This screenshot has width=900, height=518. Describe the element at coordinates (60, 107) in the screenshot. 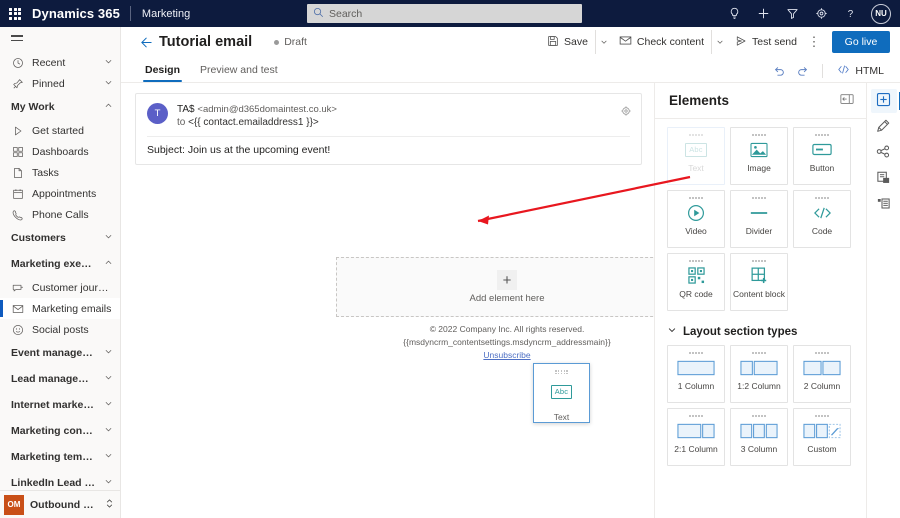

I see `sidebar-group-my-work: My Work` at that location.